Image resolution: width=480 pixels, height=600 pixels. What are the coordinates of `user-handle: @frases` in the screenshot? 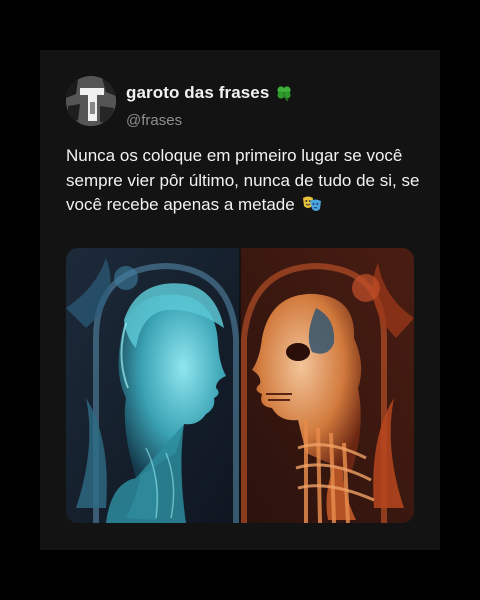 It's located at (154, 120).